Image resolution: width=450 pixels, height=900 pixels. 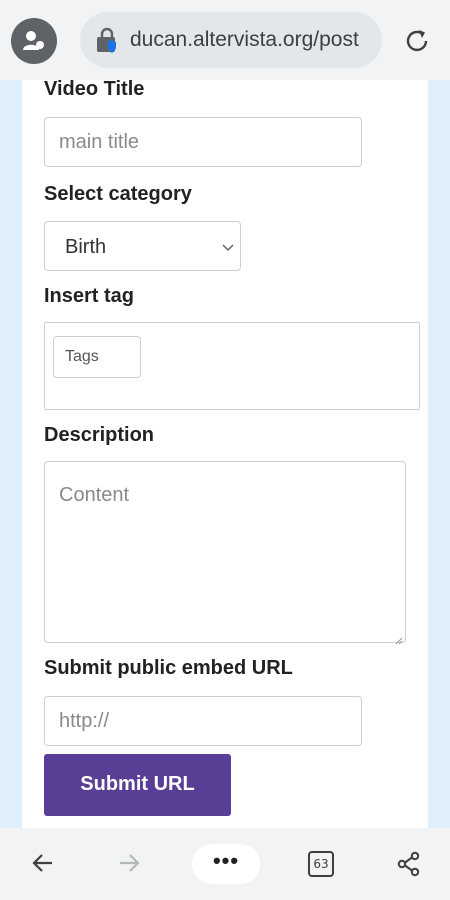 What do you see at coordinates (43, 865) in the screenshot?
I see `back-icon` at bounding box center [43, 865].